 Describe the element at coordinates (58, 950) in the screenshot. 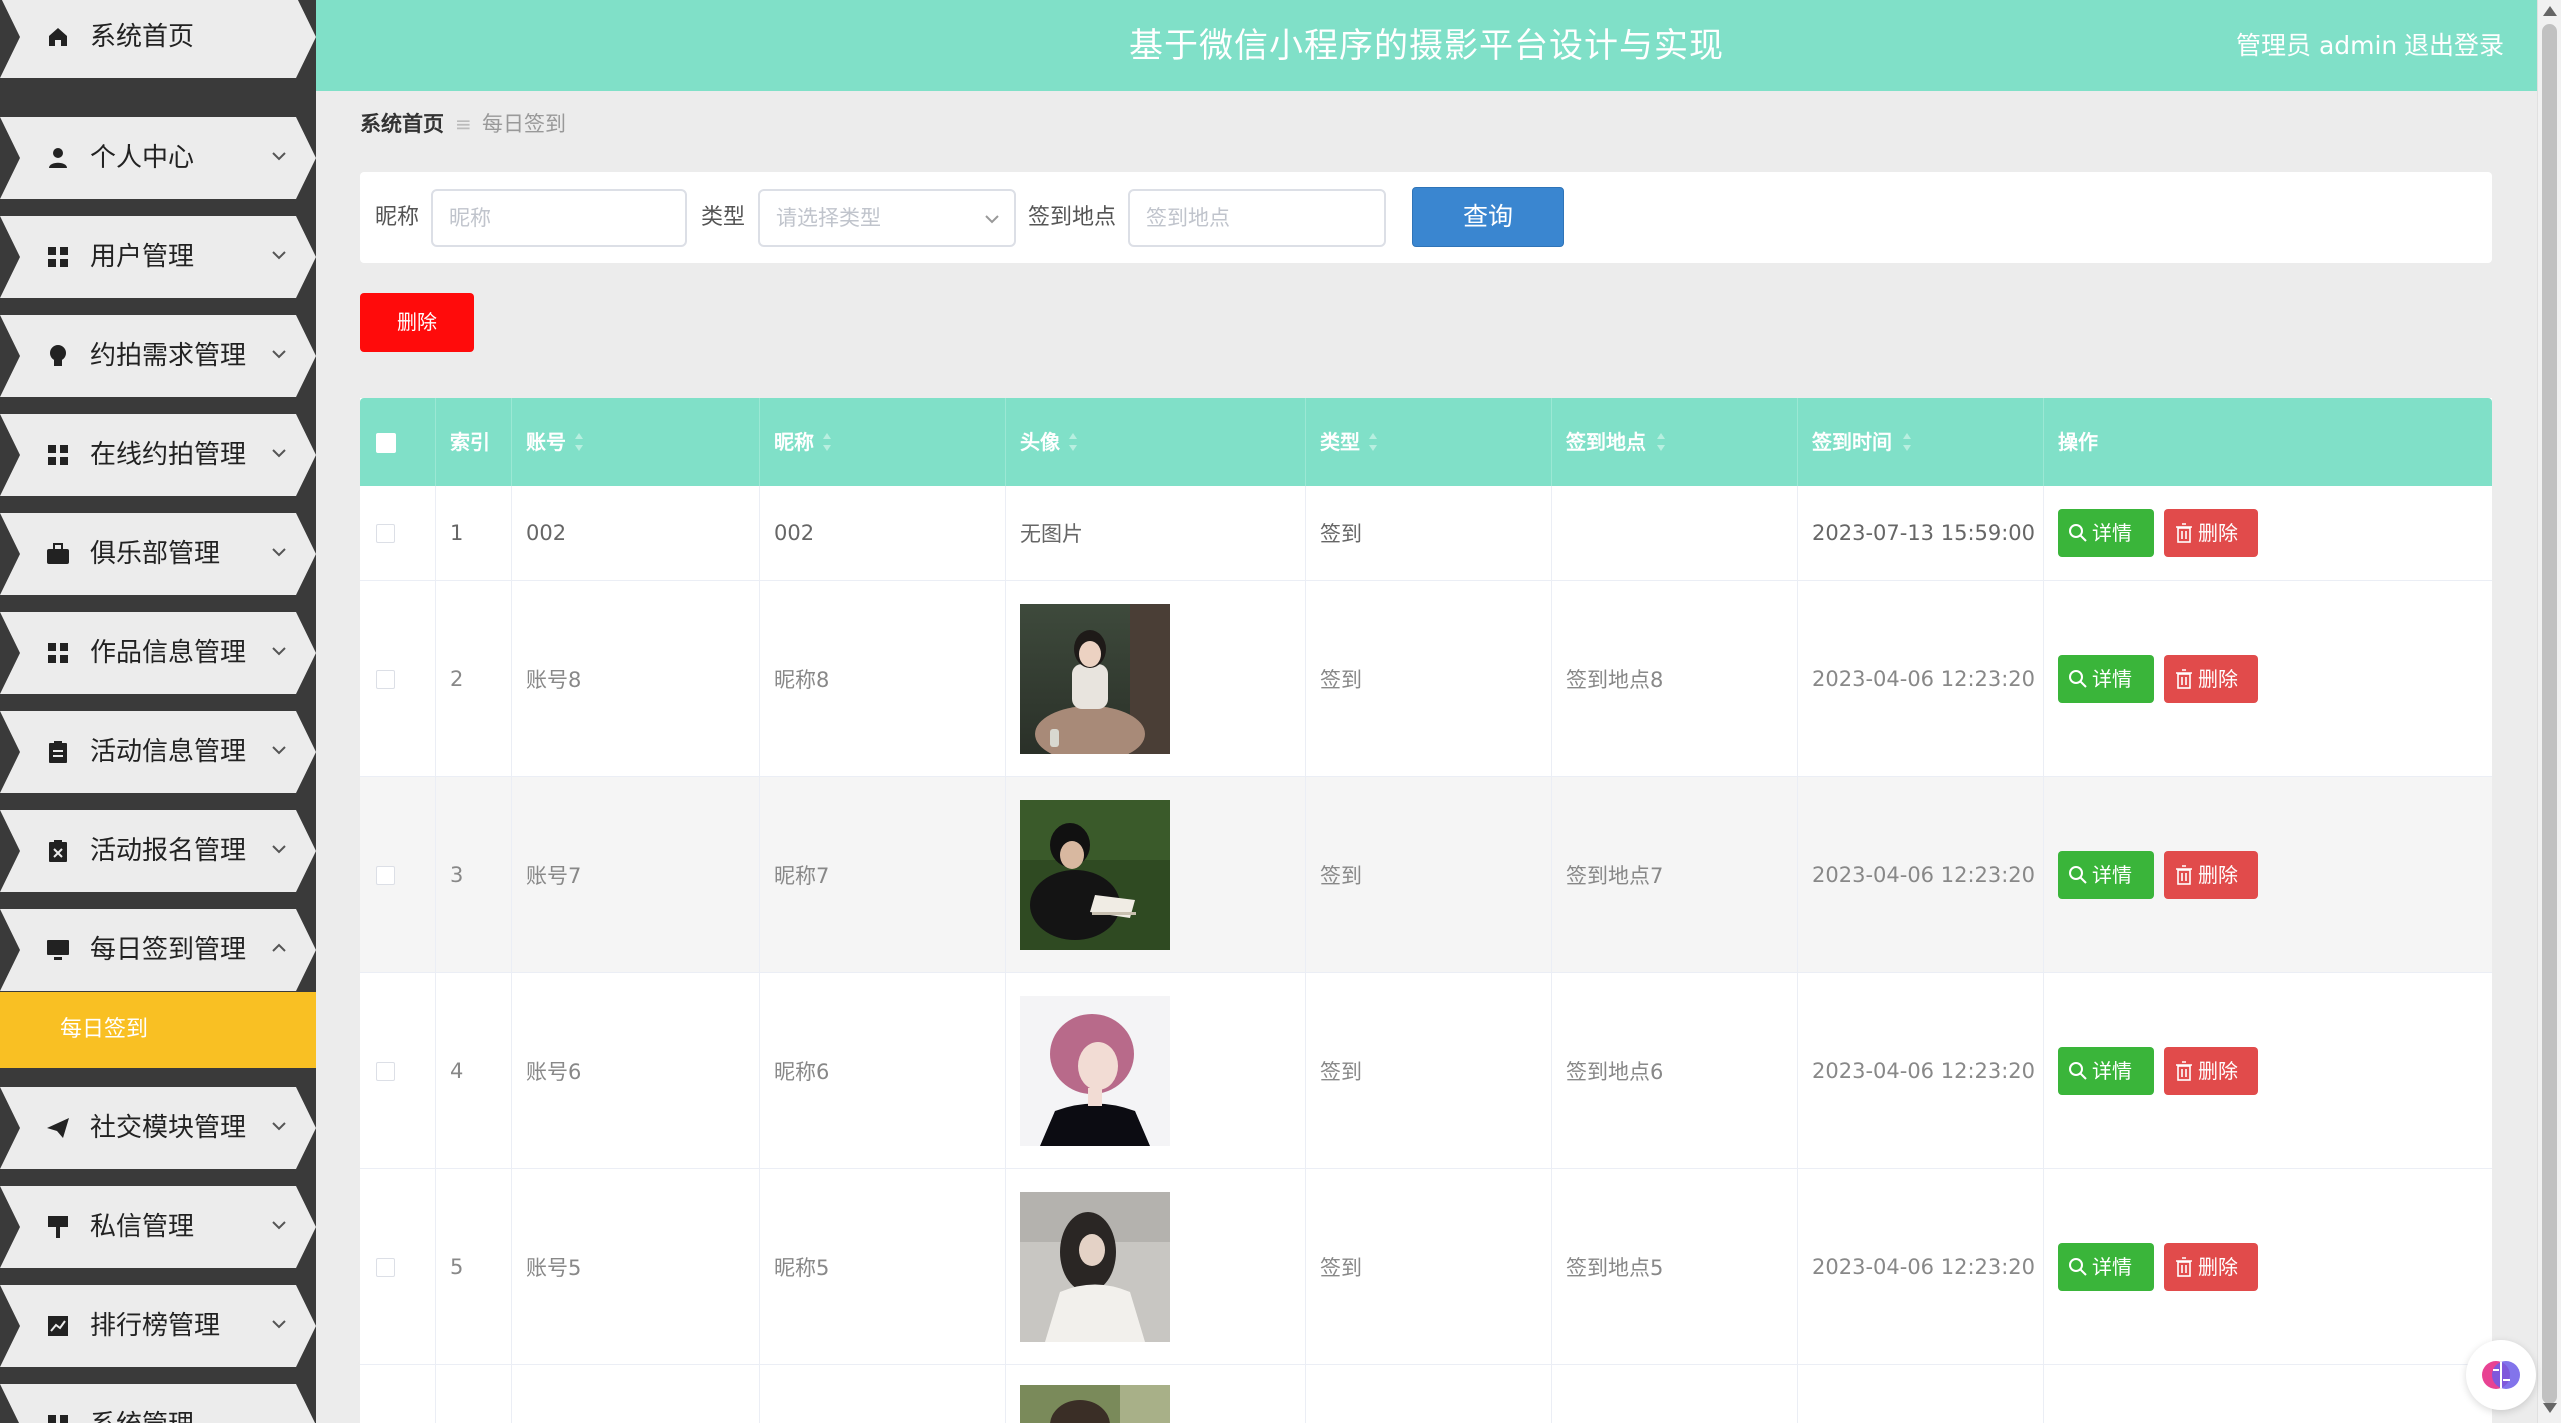

I see `monitor-icon` at that location.